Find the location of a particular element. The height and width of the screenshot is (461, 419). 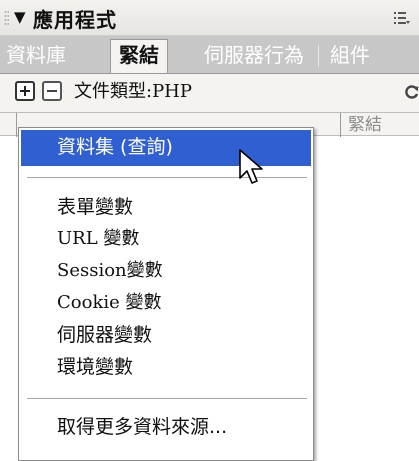

tab-databases: 資料庫 is located at coordinates (36, 55).